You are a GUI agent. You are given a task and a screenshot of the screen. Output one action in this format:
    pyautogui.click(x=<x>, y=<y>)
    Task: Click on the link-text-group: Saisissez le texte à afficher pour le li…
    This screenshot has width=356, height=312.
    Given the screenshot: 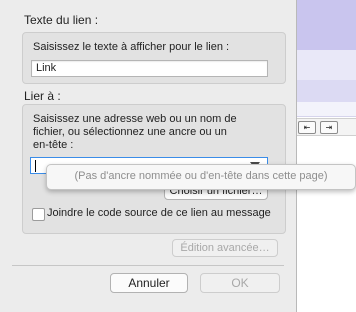 What is the action you would take?
    pyautogui.click(x=154, y=58)
    